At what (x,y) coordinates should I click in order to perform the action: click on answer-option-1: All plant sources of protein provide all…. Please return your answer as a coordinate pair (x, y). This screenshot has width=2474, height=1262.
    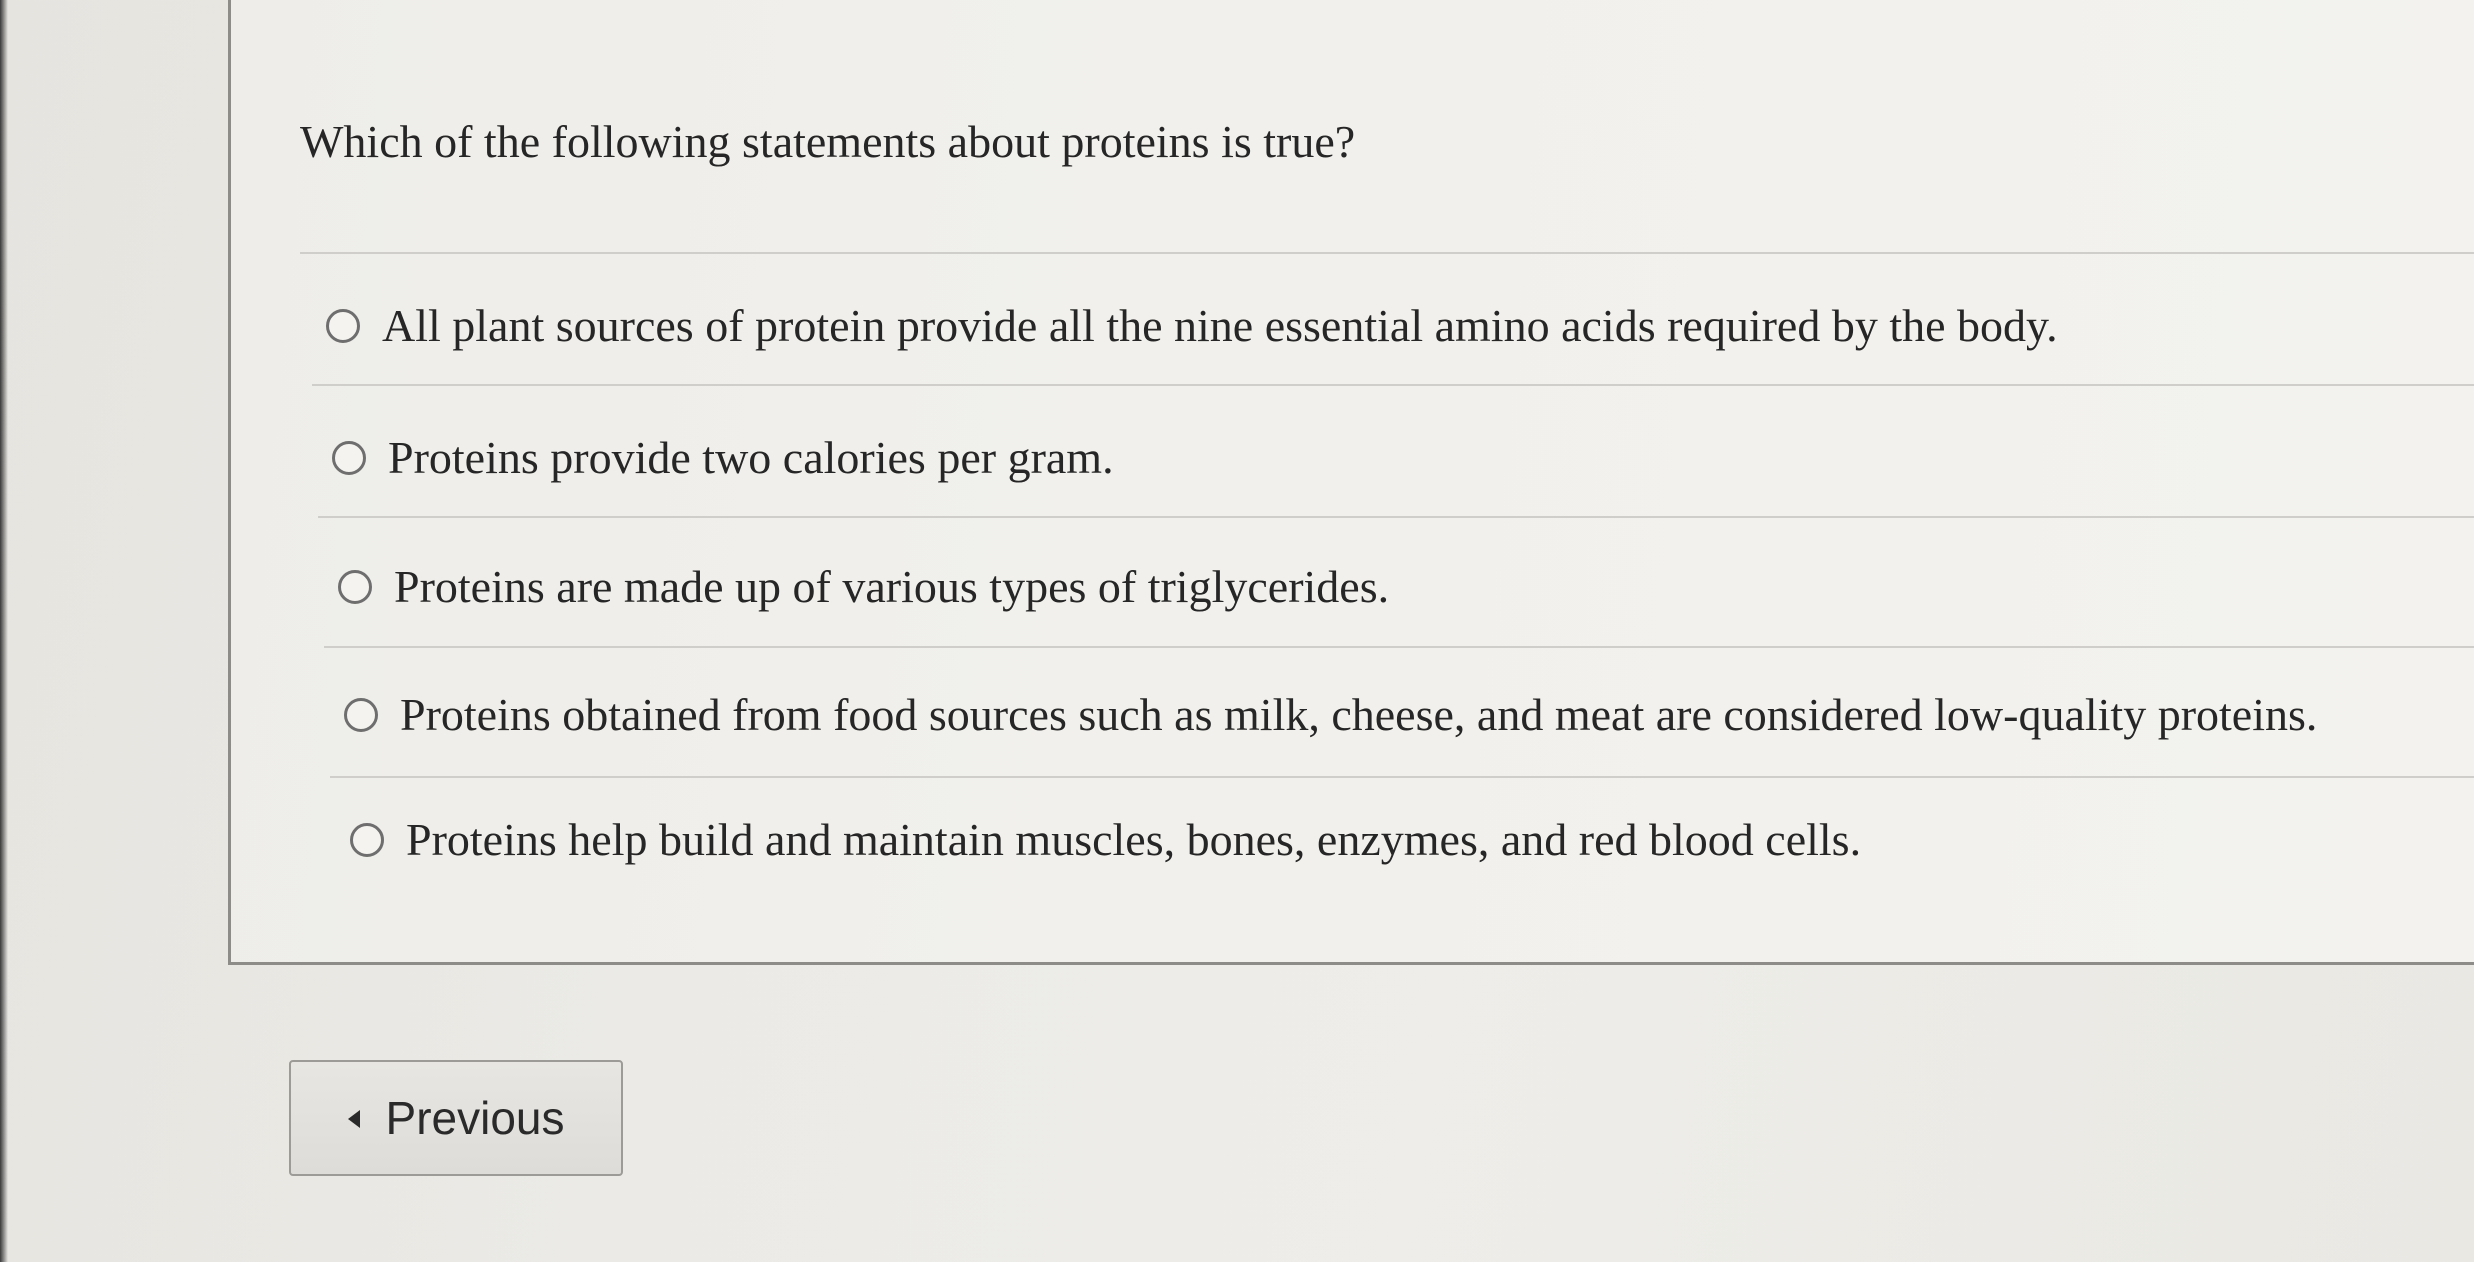
    Looking at the image, I should click on (1192, 326).